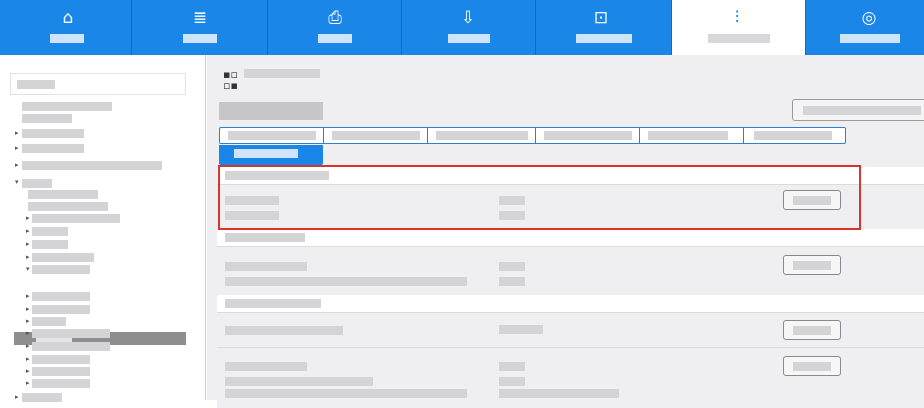  What do you see at coordinates (98, 84) in the screenshot?
I see `sidebar-search-input` at bounding box center [98, 84].